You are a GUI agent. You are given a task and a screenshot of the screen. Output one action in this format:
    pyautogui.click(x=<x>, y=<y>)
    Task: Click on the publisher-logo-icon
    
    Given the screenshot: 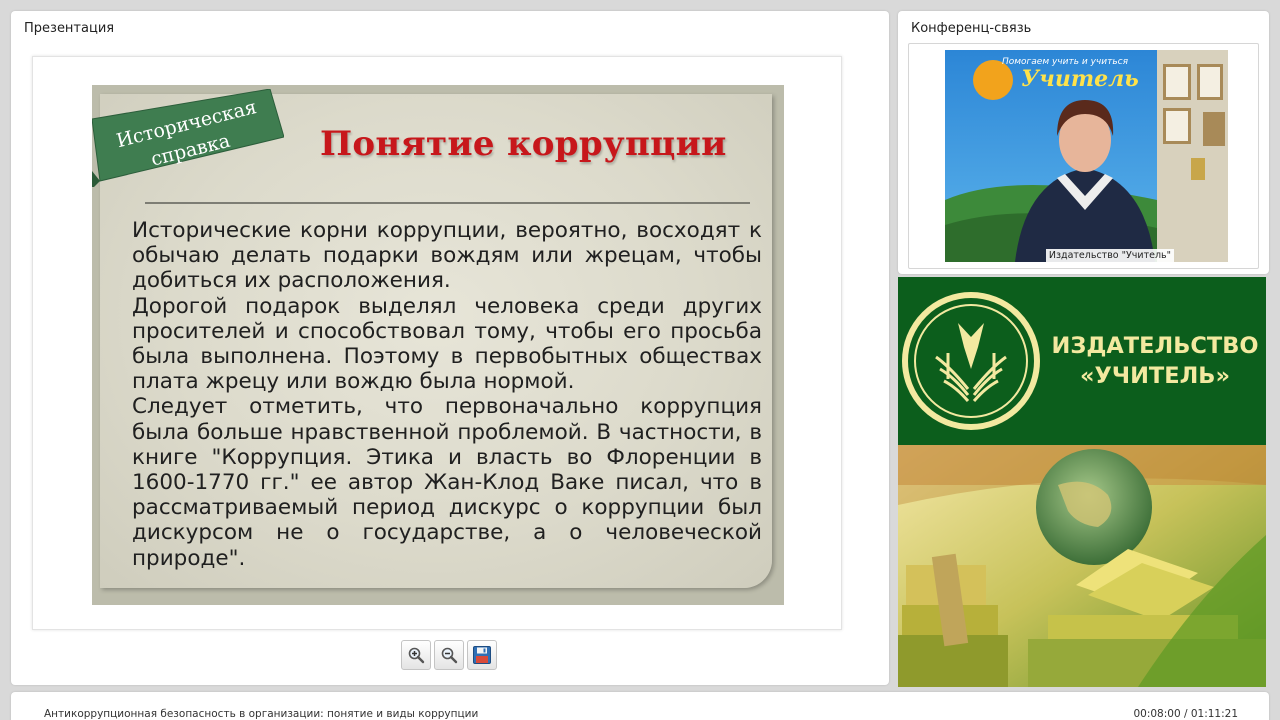 What is the action you would take?
    pyautogui.click(x=971, y=361)
    